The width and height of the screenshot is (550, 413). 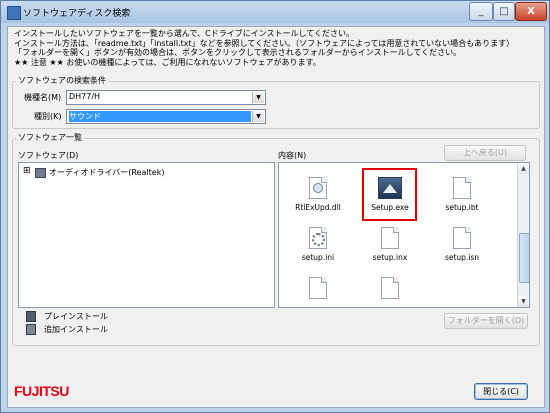 What do you see at coordinates (389, 194) in the screenshot?
I see `setup-exe-highlight-frame` at bounding box center [389, 194].